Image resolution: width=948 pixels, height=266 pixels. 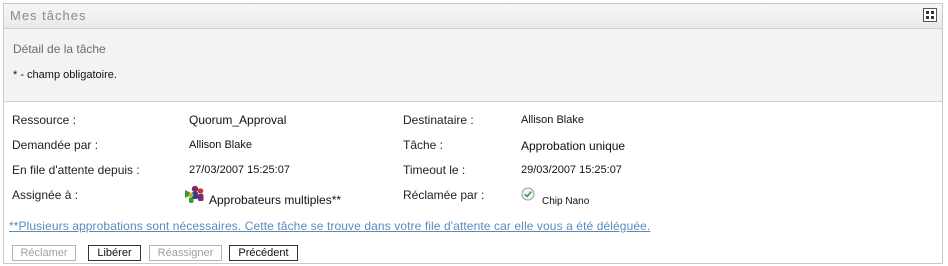 What do you see at coordinates (55, 145) in the screenshot?
I see `requested-by-label: Demandée par :` at bounding box center [55, 145].